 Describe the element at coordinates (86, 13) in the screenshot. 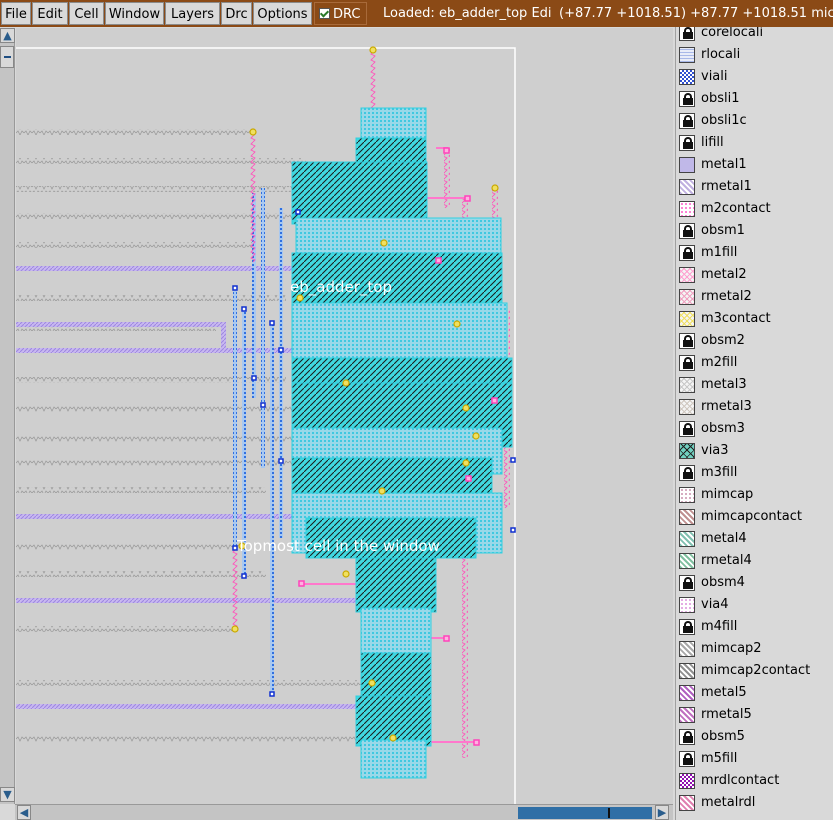

I see `menu-cell: Cell` at that location.